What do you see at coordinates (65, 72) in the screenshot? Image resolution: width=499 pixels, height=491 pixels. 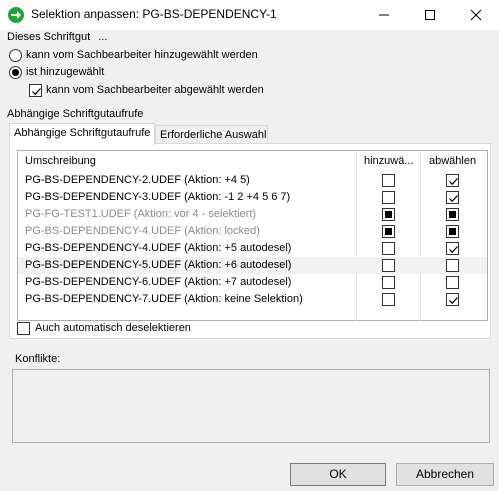 I see `radio-ist-hinzugewaehlt-label: ist hinzugewählt` at bounding box center [65, 72].